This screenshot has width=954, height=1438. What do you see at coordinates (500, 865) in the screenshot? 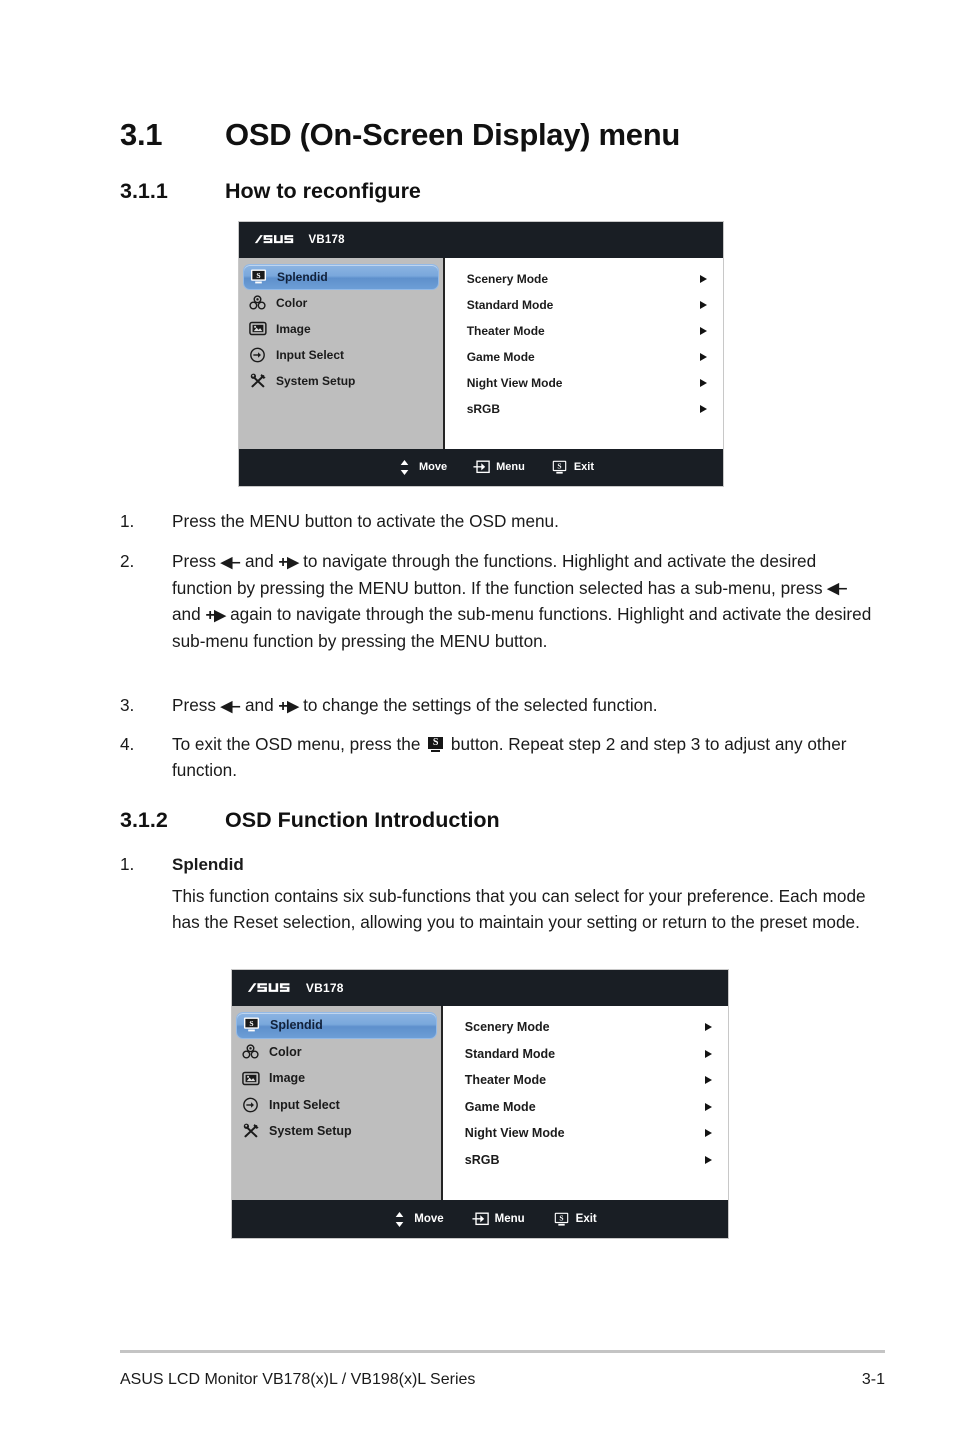
I see `function-item-splendid: 1. Splendid` at bounding box center [500, 865].